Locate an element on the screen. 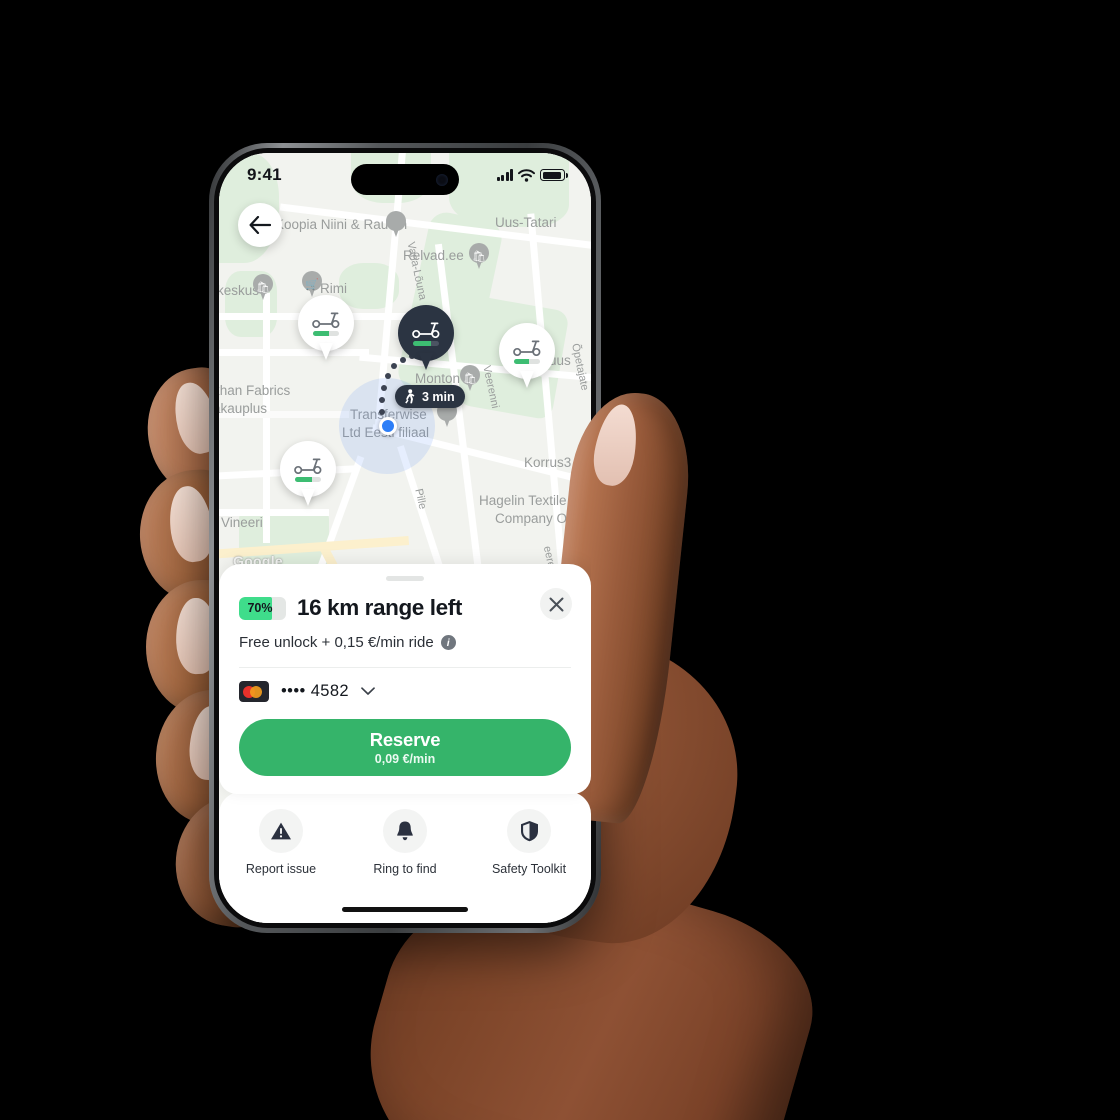 Image resolution: width=1120 pixels, height=1120 pixels. reserve-button: Reserve 0,09 €/min is located at coordinates (405, 747).